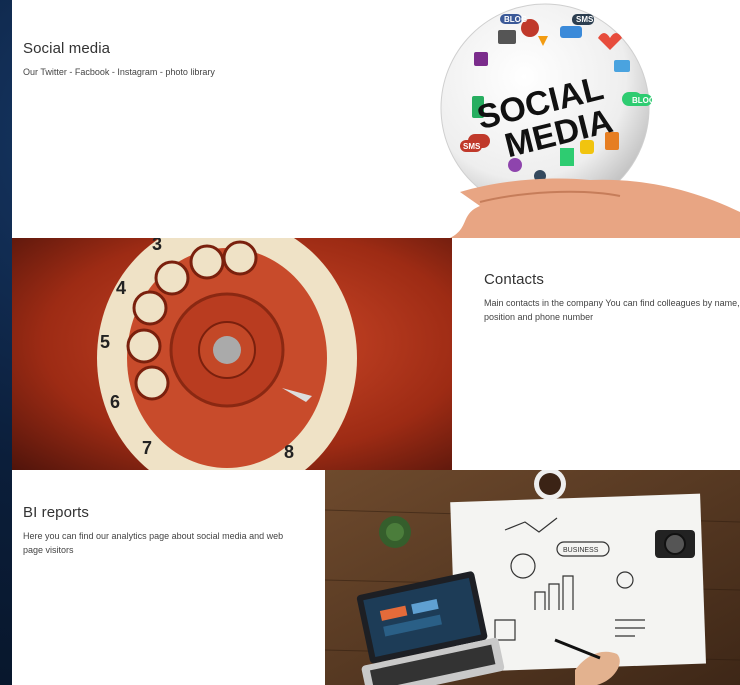  Describe the element at coordinates (289, 452) in the screenshot. I see `dial-digit-8: 8` at that location.